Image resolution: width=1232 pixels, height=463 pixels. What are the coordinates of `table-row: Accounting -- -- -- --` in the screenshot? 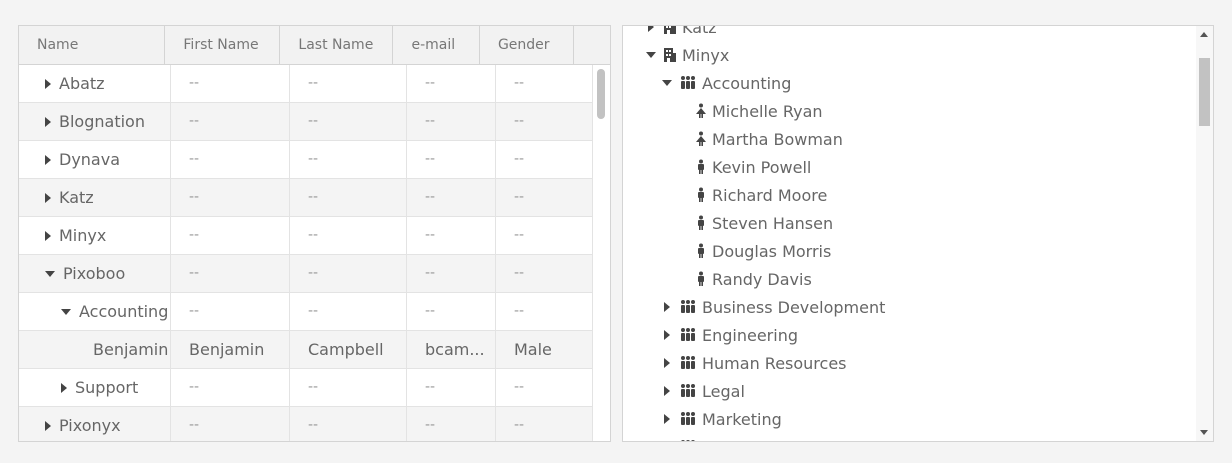 It's located at (314, 312).